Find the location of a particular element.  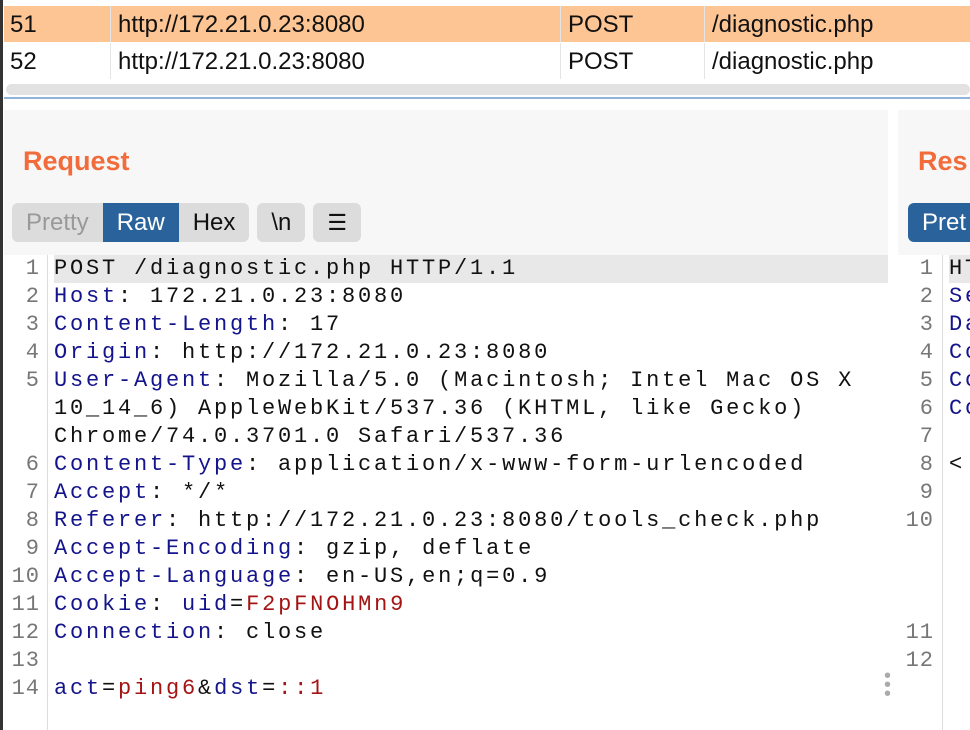

horizontal-scrollbar is located at coordinates (488, 89).